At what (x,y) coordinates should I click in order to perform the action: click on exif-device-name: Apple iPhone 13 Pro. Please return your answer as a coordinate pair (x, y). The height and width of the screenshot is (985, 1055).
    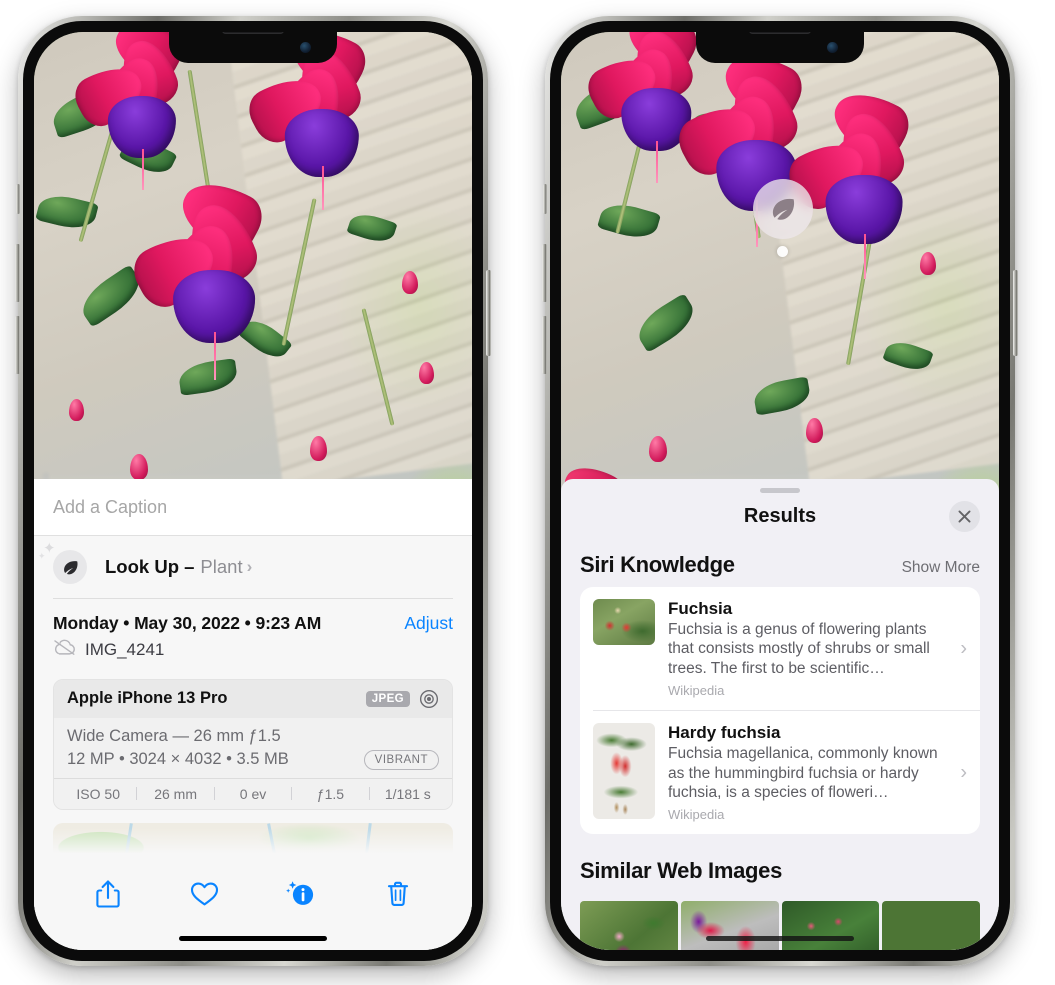
    Looking at the image, I should click on (147, 698).